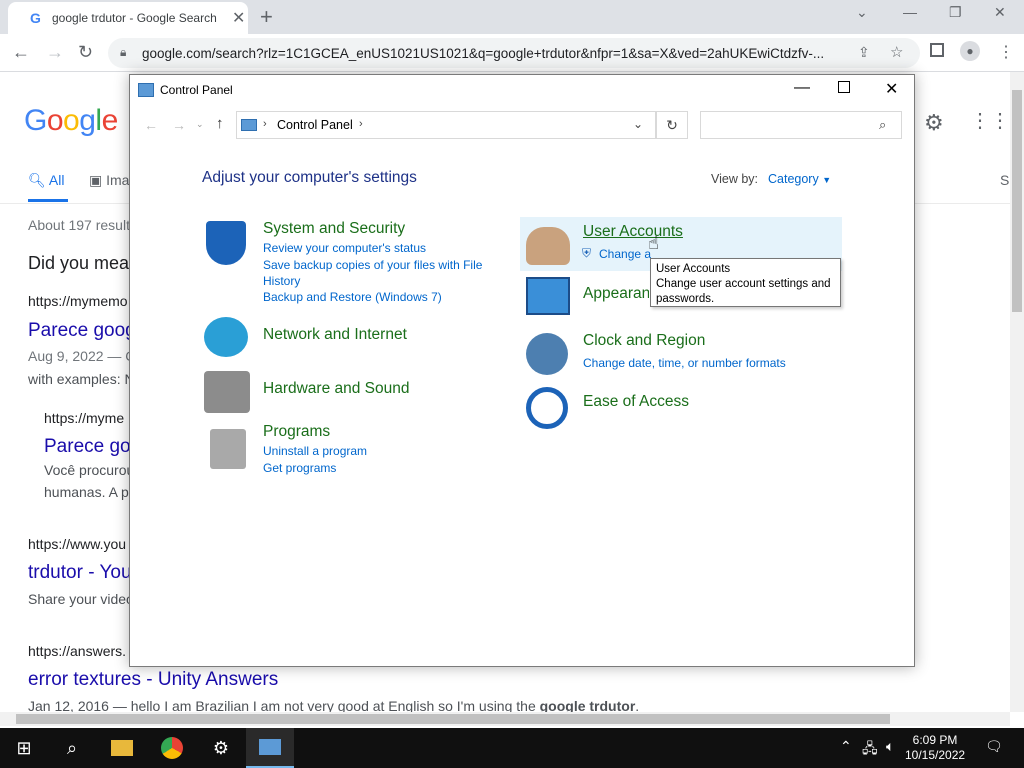 Image resolution: width=1024 pixels, height=768 pixels. Describe the element at coordinates (935, 740) in the screenshot. I see `clock-time: 6:09 PM` at that location.